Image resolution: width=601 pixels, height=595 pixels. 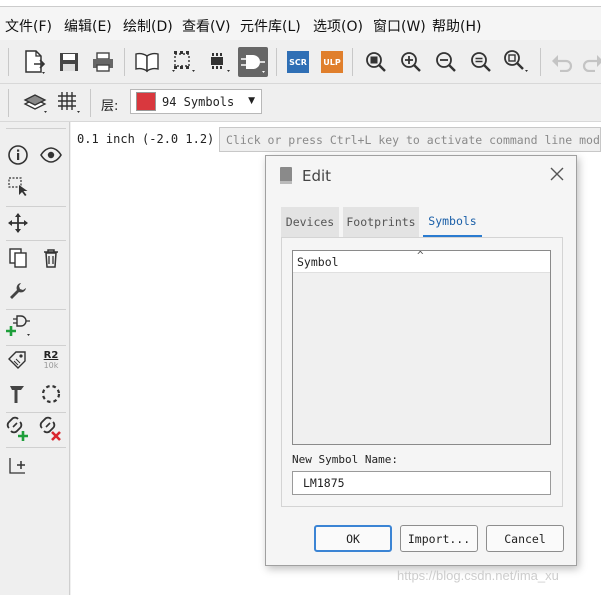 I want to click on layer-toolbar, so click(x=300, y=103).